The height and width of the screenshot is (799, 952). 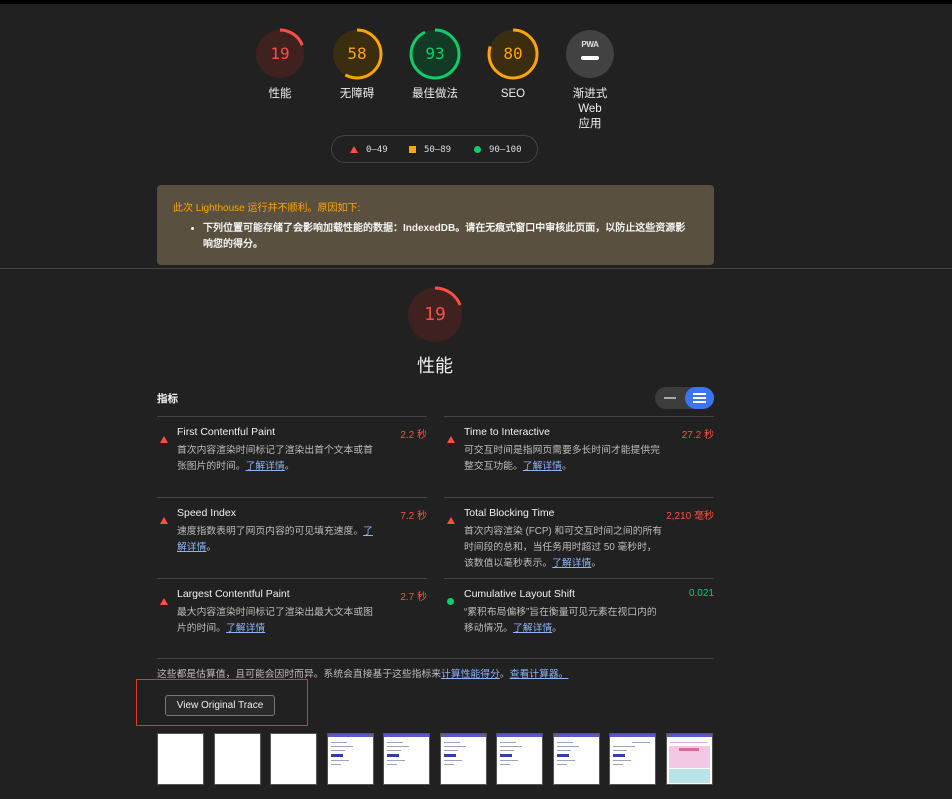 I want to click on metric-value: 2,210 毫秒, so click(x=690, y=516).